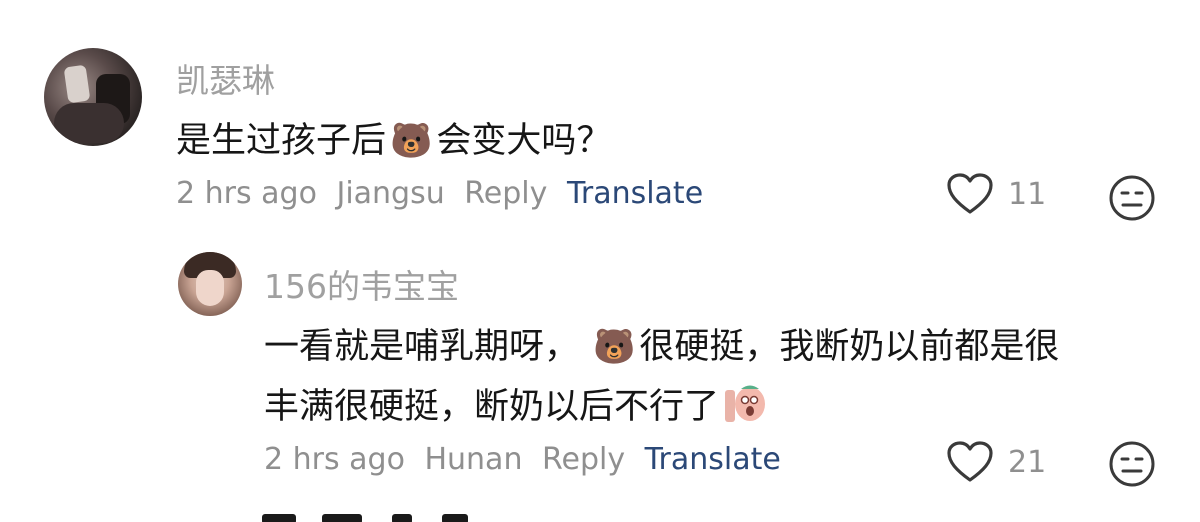 The height and width of the screenshot is (522, 1200). Describe the element at coordinates (334, 459) in the screenshot. I see `reply-time: 2 hrs ago` at that location.